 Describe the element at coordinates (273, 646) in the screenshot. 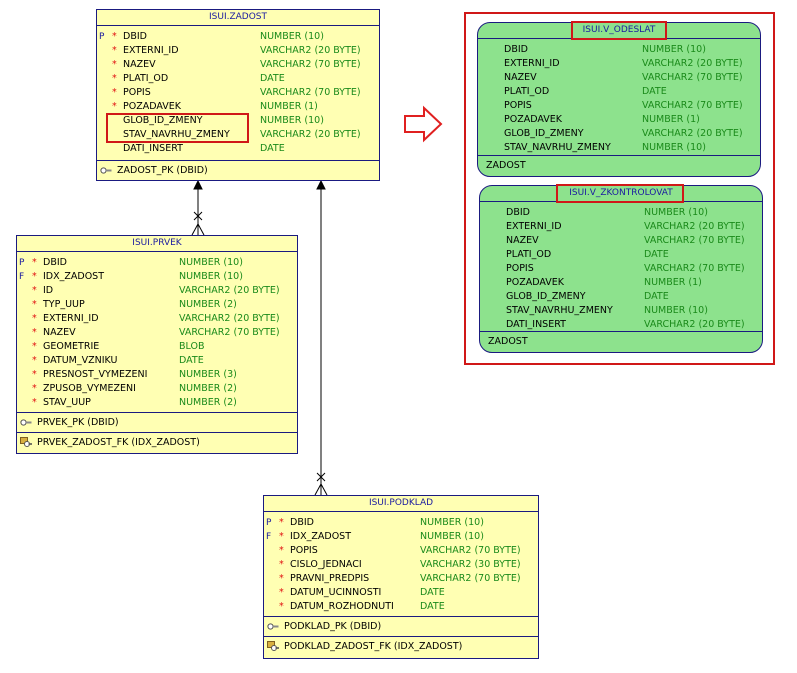

I see `foreign-key-icon` at that location.